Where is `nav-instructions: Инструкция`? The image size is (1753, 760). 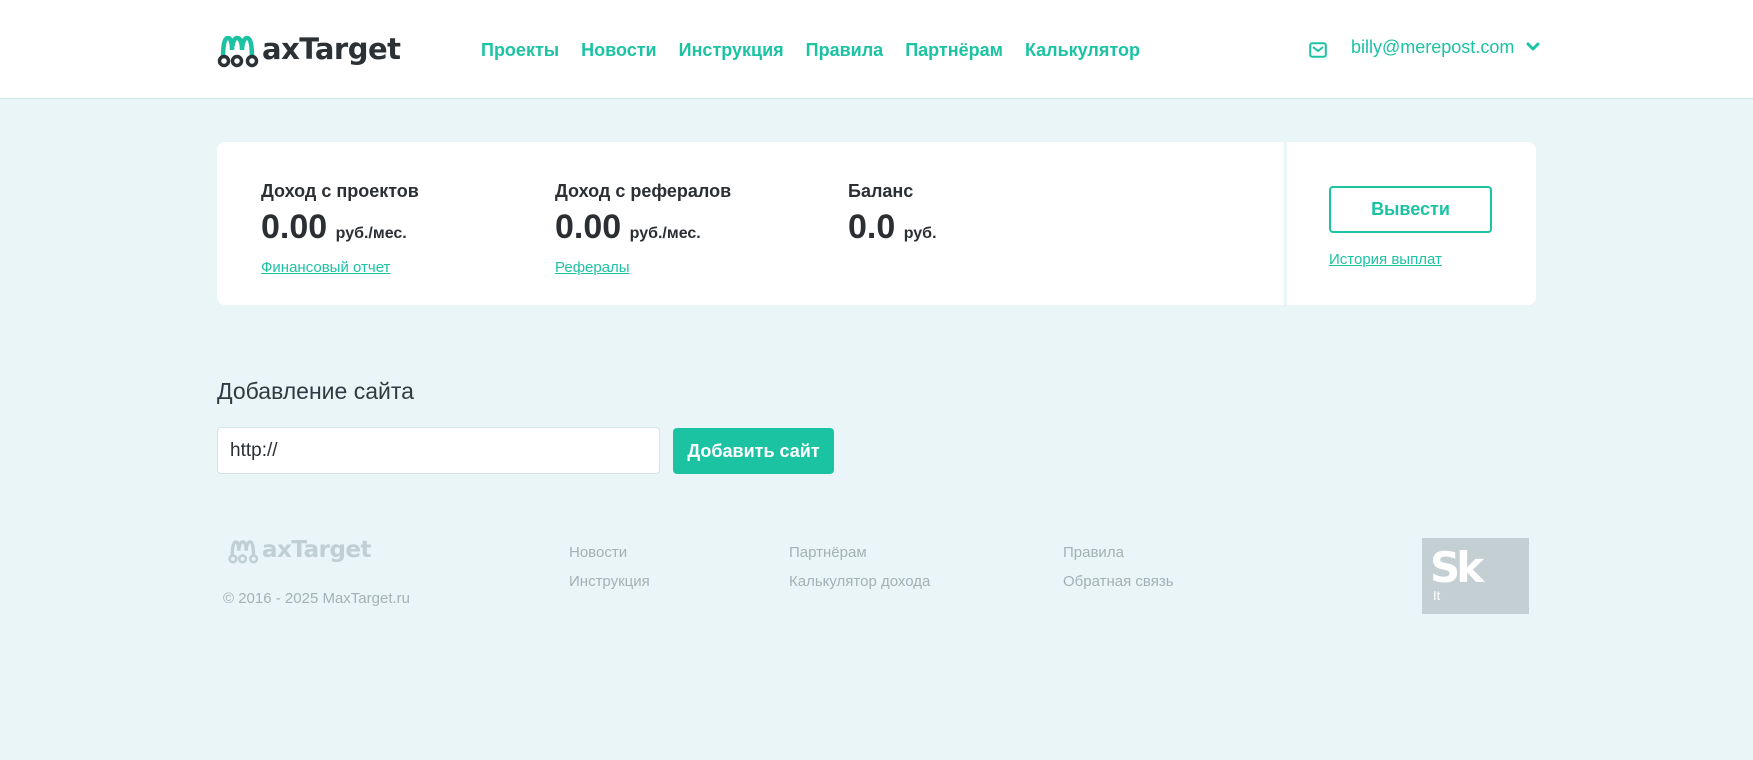
nav-instructions: Инструкция is located at coordinates (731, 50).